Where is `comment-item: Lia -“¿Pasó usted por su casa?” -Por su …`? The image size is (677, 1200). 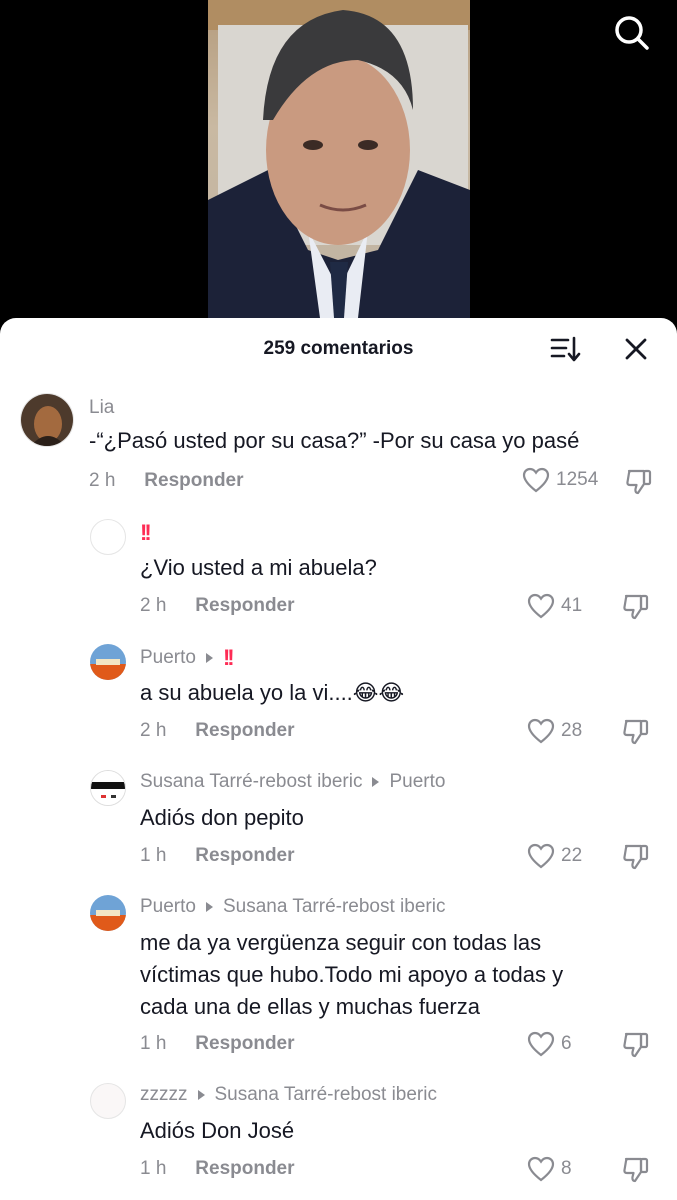 comment-item: Lia -“¿Pasó usted por su casa?” -Por su … is located at coordinates (338, 440).